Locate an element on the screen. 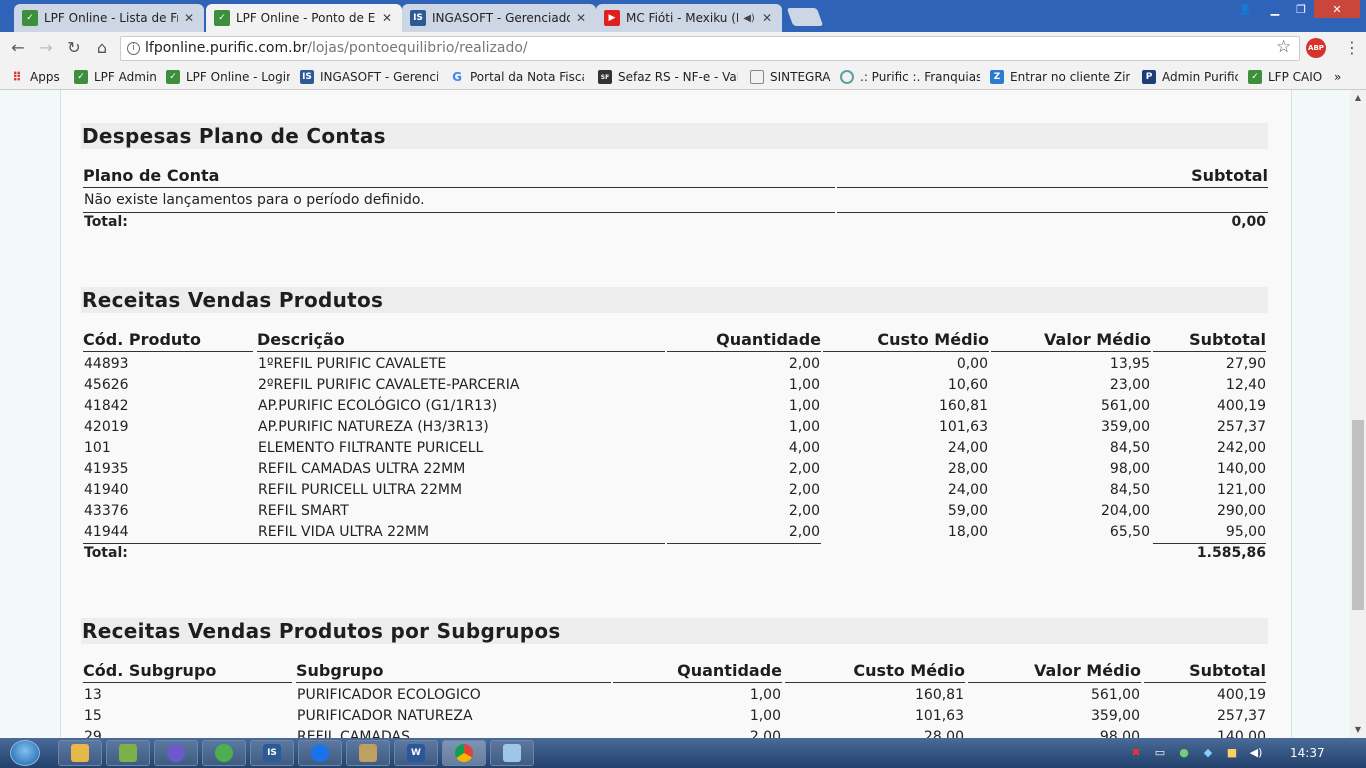 This screenshot has height=768, width=1366. bookmark-zimbra: Z Entrar no cliente Zimb is located at coordinates (1060, 77).